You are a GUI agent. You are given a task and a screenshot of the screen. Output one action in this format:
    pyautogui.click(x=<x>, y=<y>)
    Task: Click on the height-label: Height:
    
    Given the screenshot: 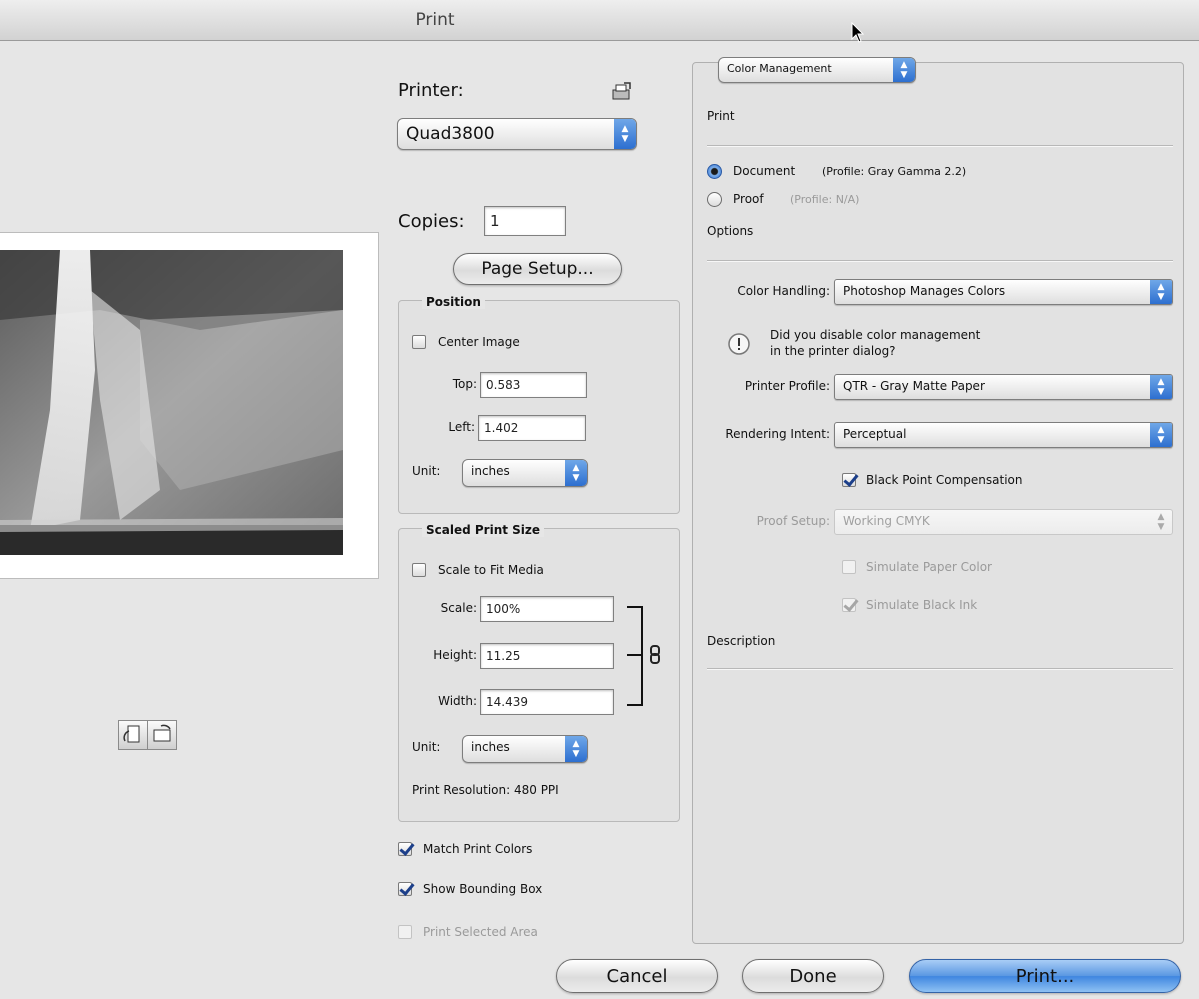 What is the action you would take?
    pyautogui.click(x=455, y=655)
    